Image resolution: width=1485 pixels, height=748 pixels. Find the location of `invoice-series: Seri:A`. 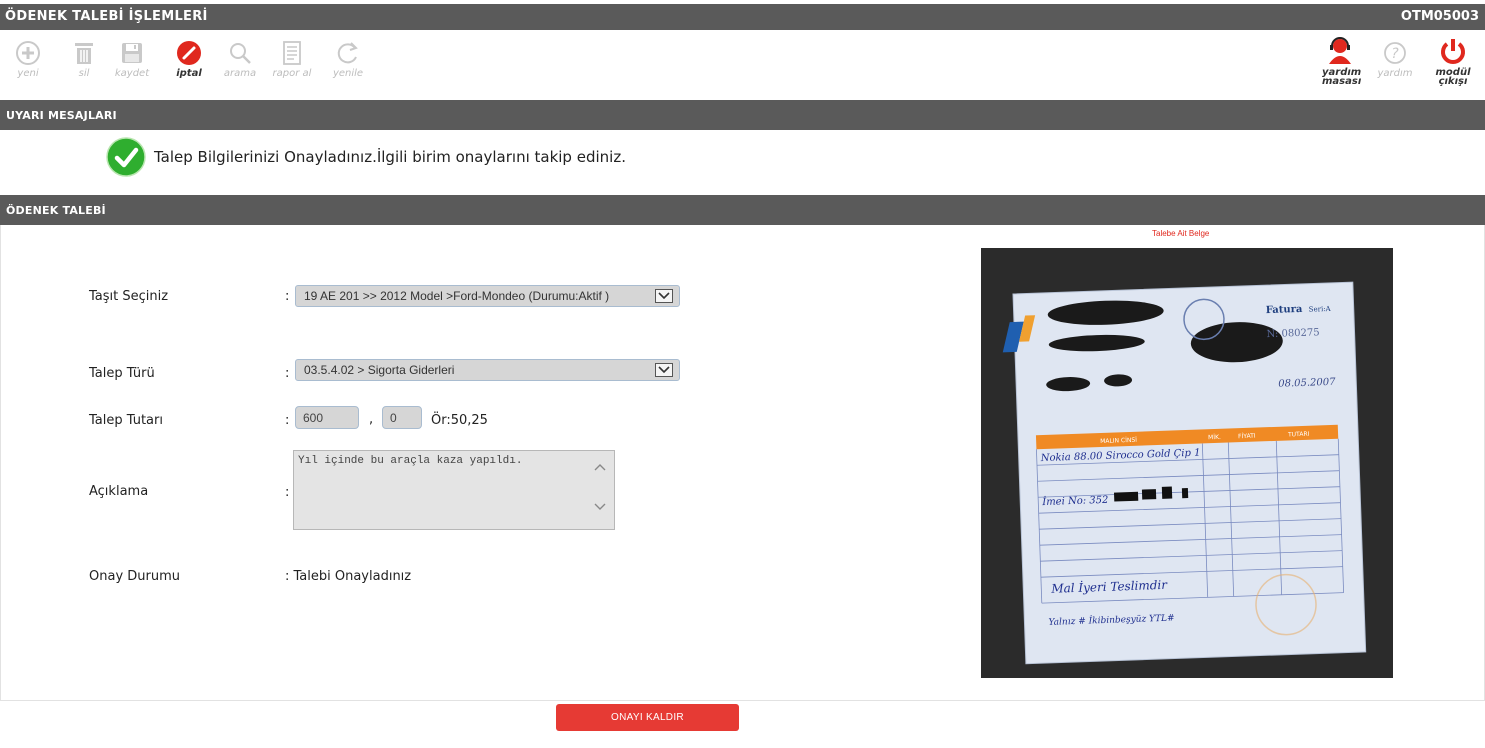

invoice-series: Seri:A is located at coordinates (1320, 309).